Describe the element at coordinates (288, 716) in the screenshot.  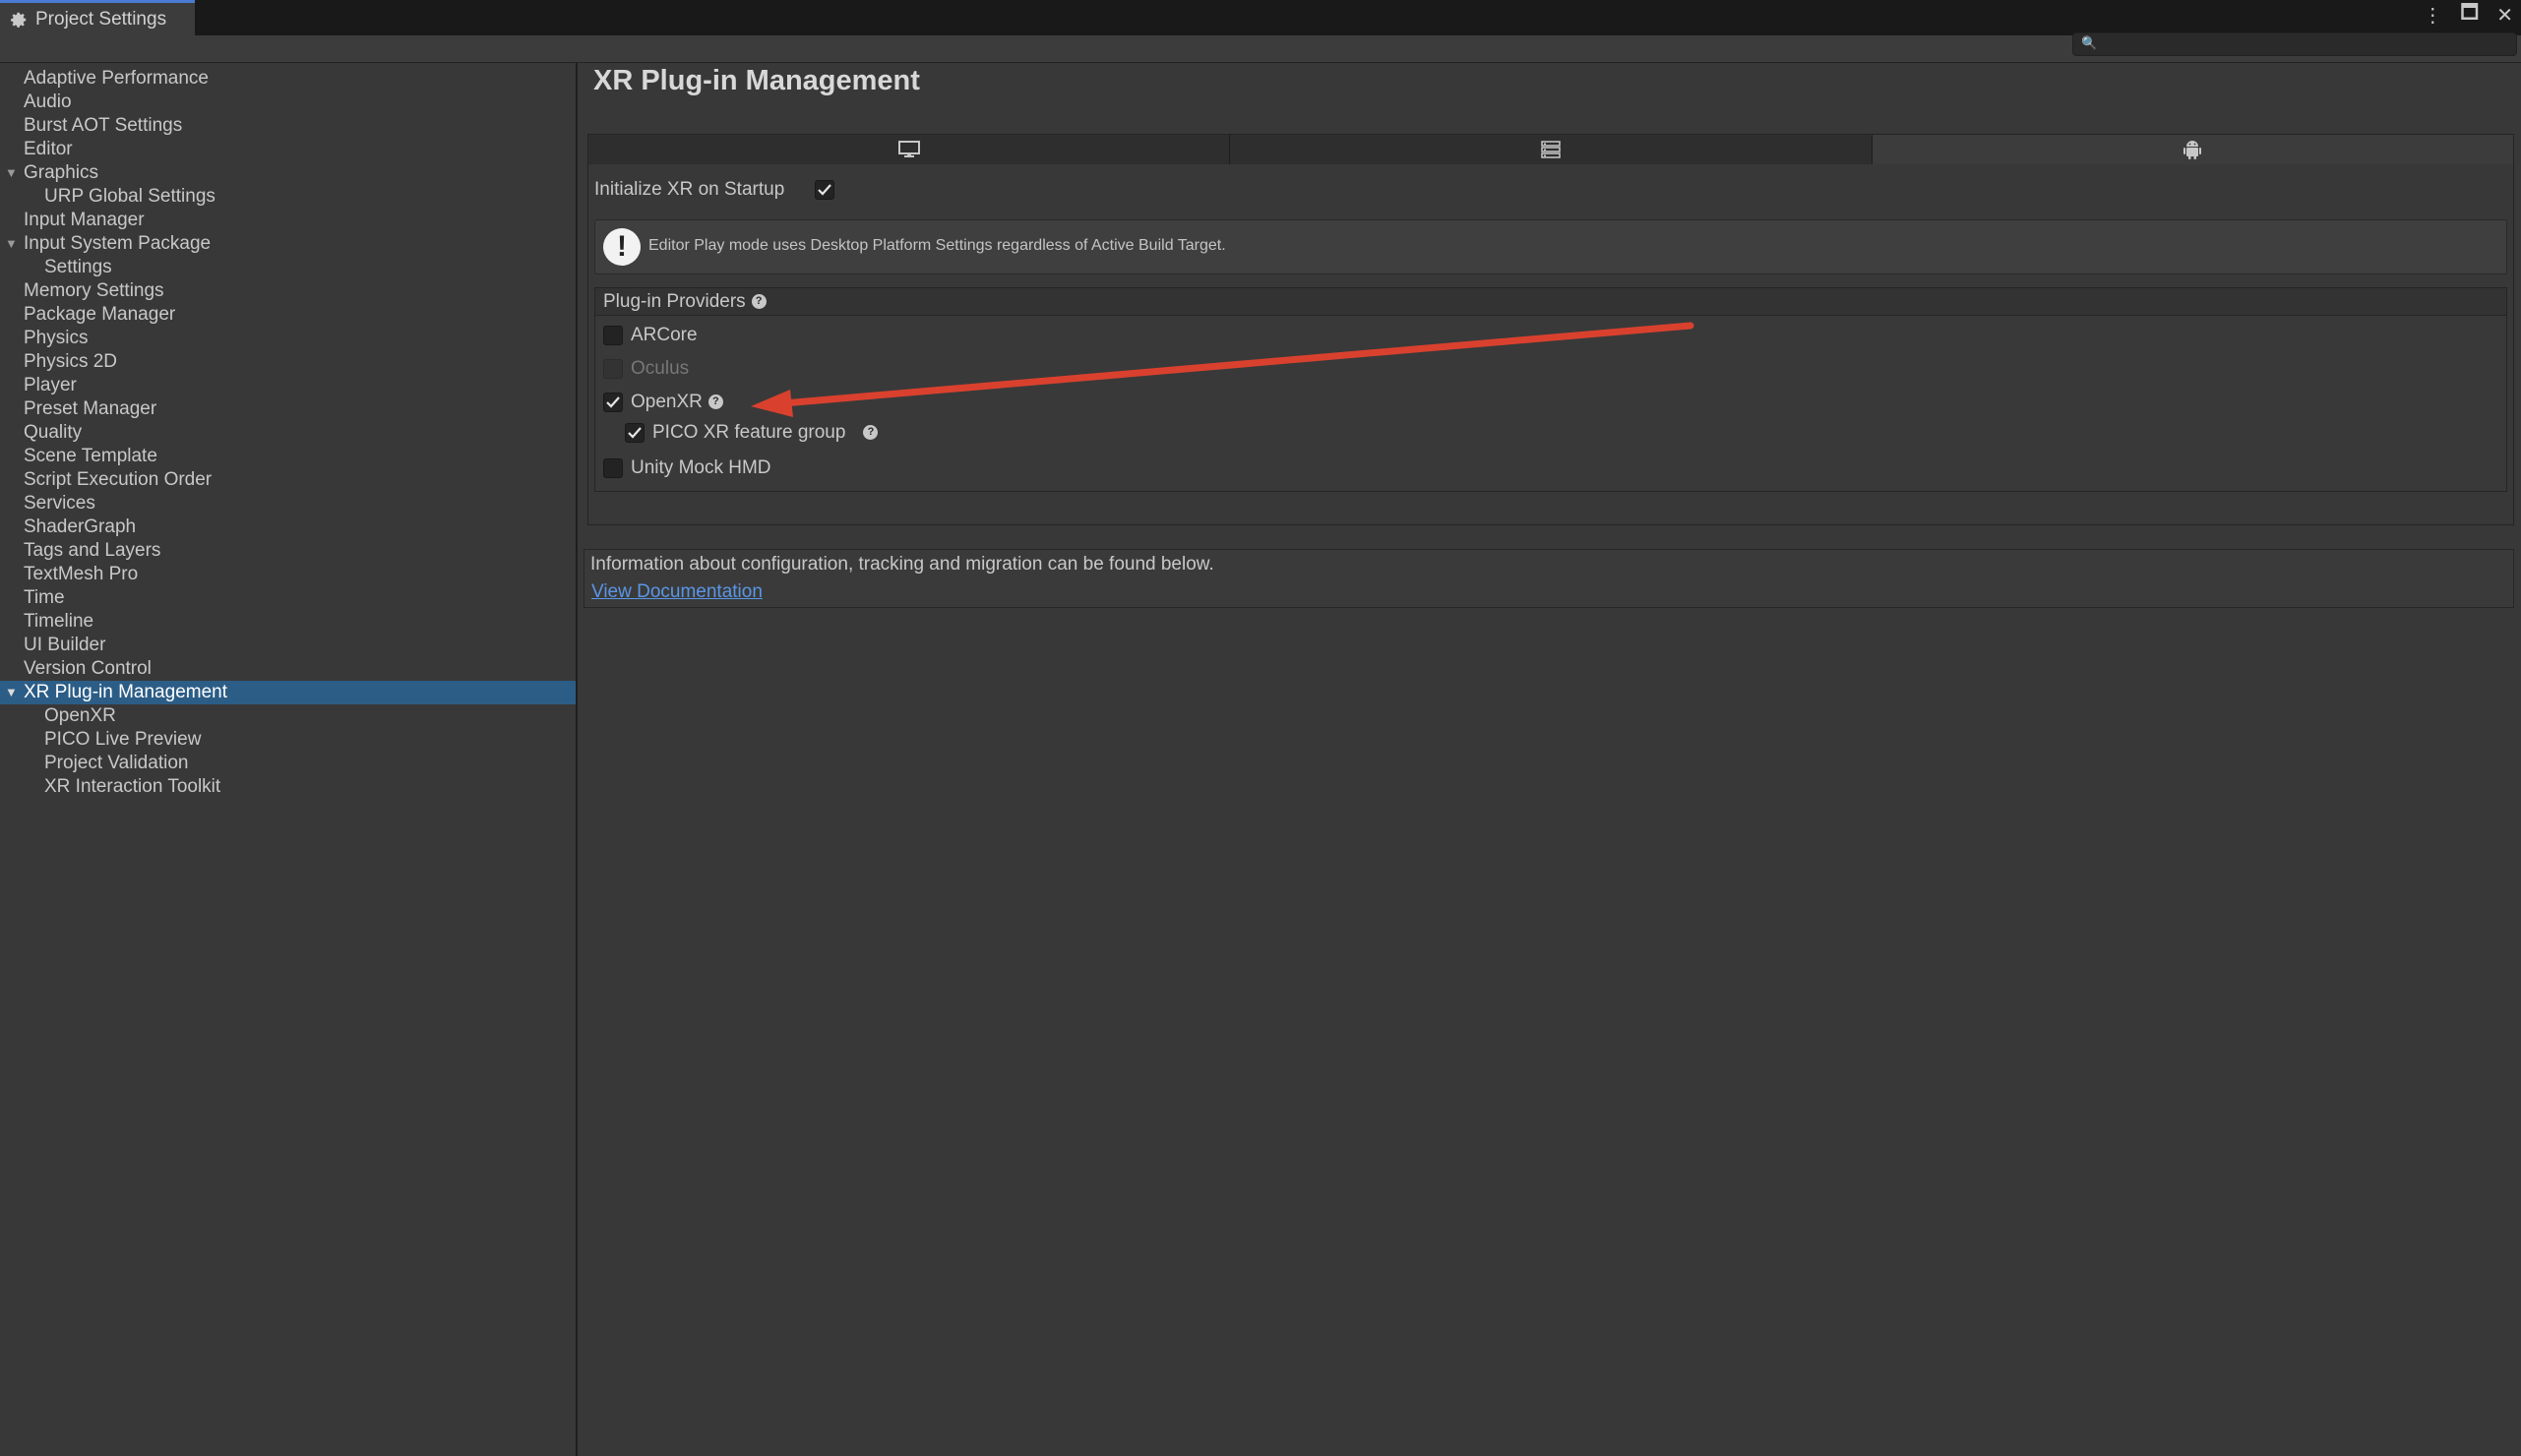
I see `sidebar-item-openxr: OpenXR` at that location.